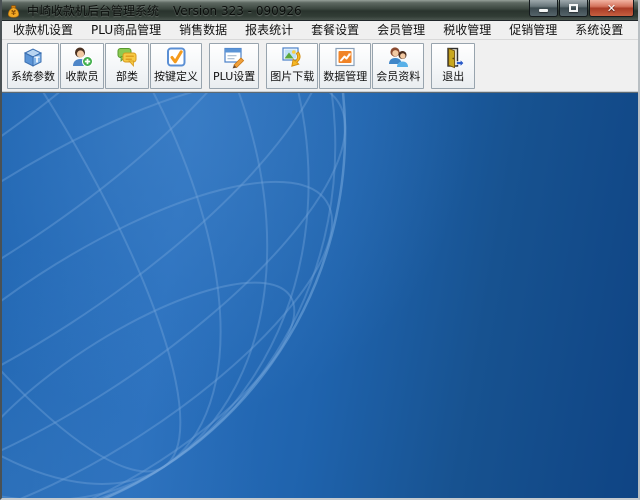 Image resolution: width=640 pixels, height=500 pixels. Describe the element at coordinates (401, 30) in the screenshot. I see `menu-item-member-management: 会员管理` at that location.